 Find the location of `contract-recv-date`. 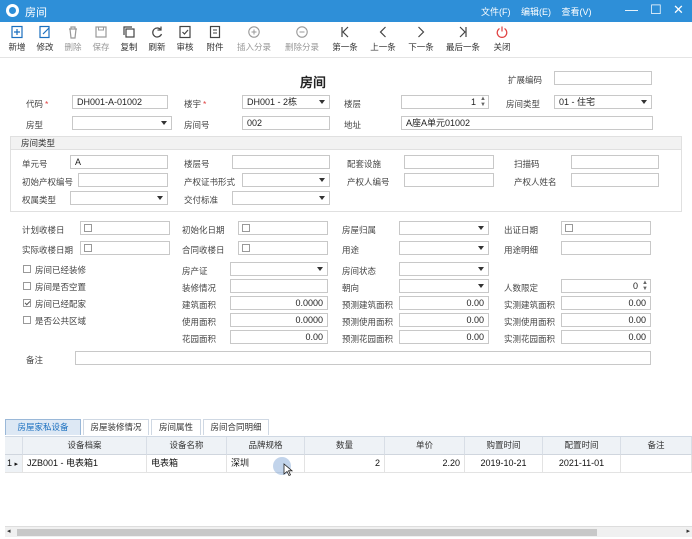

contract-recv-date is located at coordinates (283, 248).